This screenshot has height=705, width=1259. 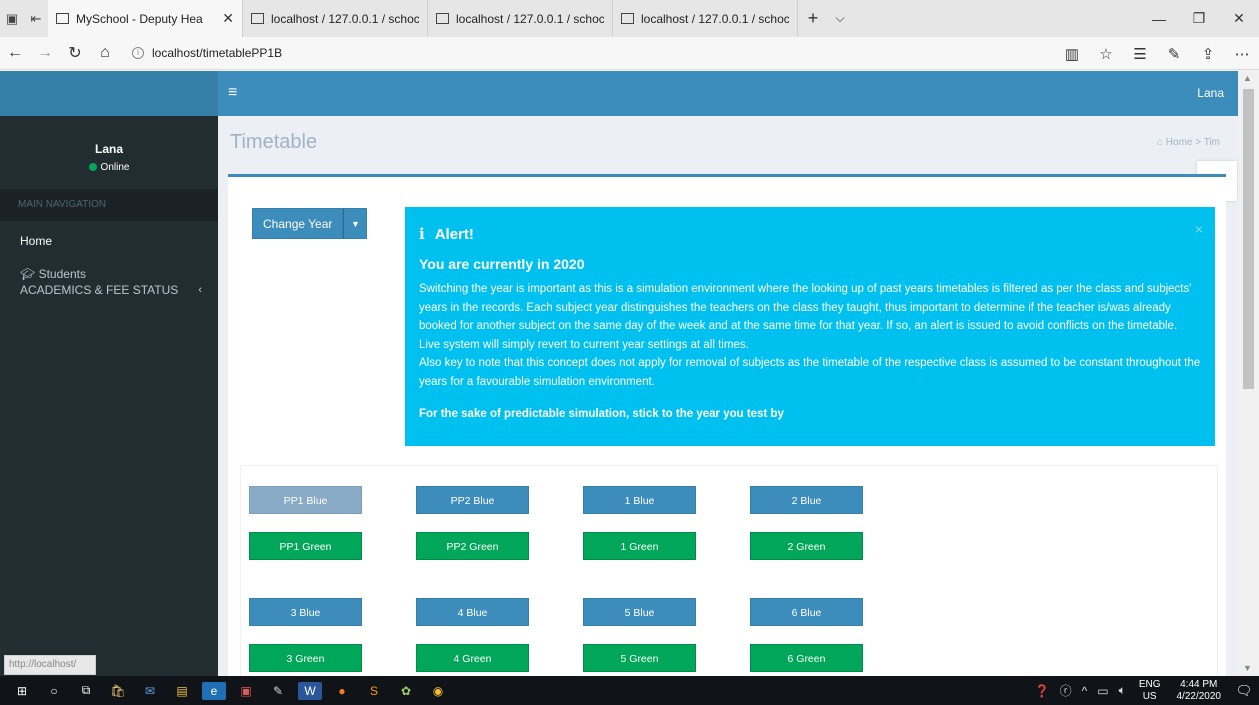 What do you see at coordinates (228, 18) in the screenshot?
I see `close-tab-icon: ✕` at bounding box center [228, 18].